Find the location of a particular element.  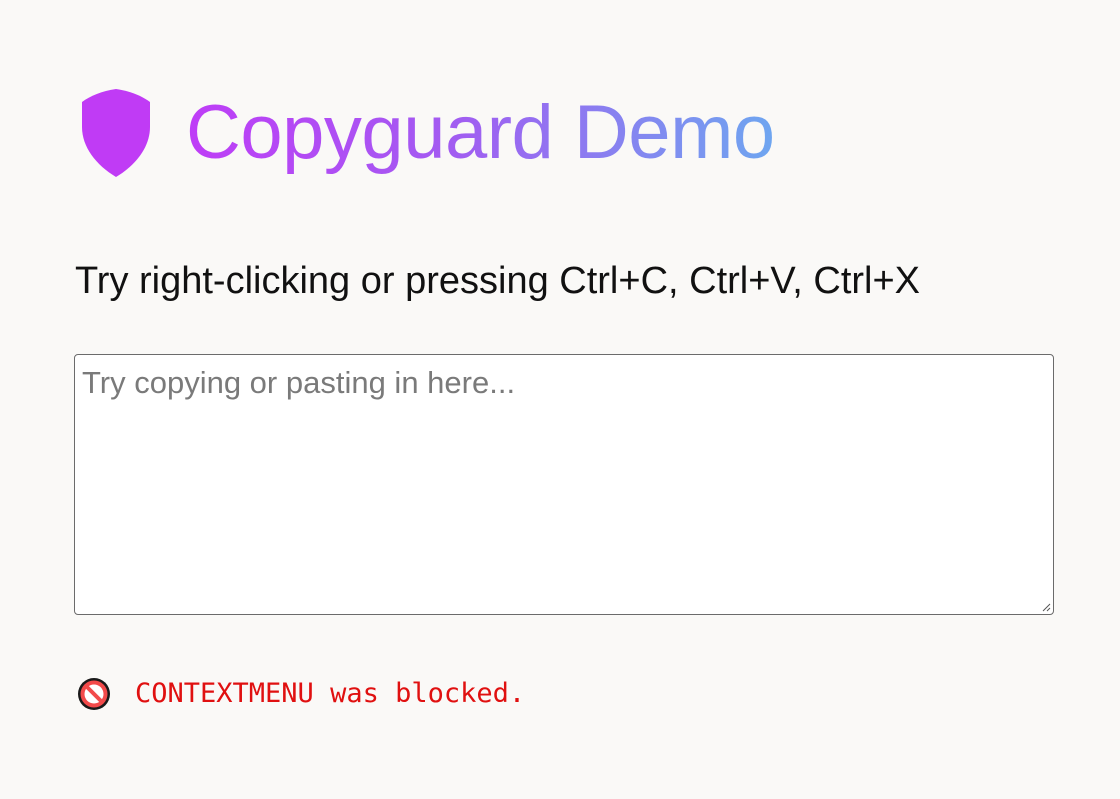

resize-handle-icon is located at coordinates (1046, 607).